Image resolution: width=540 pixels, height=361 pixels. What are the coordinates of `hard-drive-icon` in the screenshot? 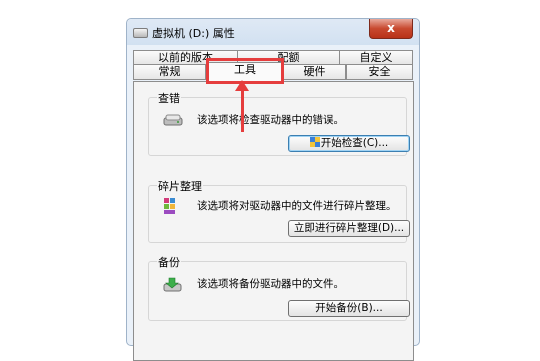 It's located at (173, 120).